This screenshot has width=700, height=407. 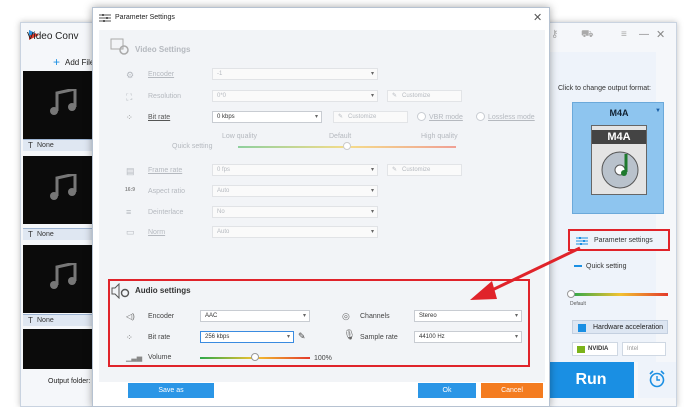 What do you see at coordinates (554, 34) in the screenshot?
I see `key-icon: ⚷` at bounding box center [554, 34].